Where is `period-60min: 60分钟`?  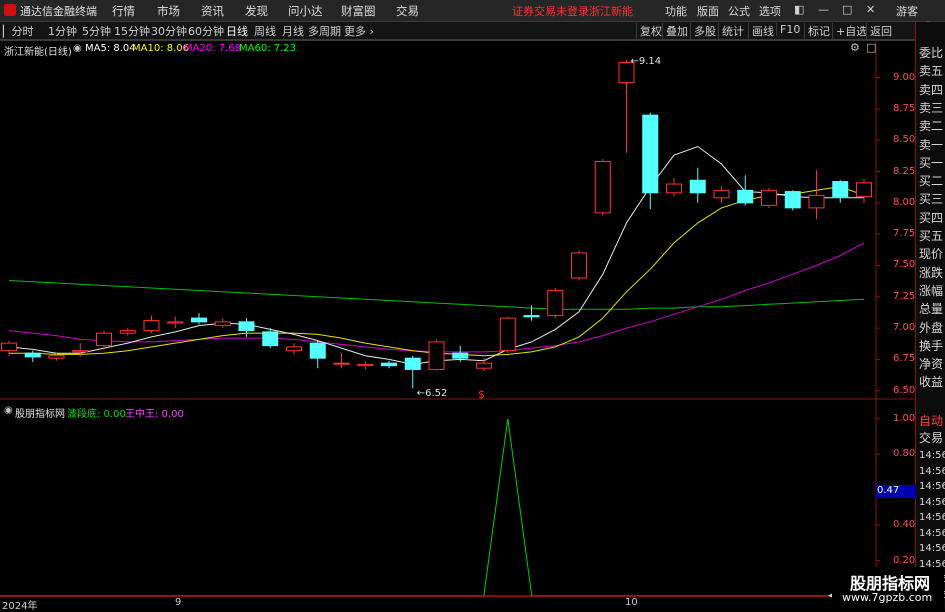 period-60min: 60分钟 is located at coordinates (206, 31).